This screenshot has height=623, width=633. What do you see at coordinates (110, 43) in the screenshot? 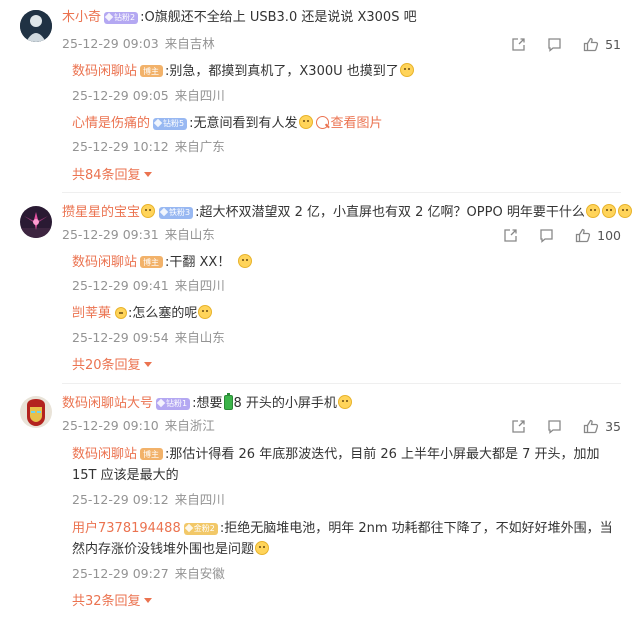
I see `timestamp: 25-12-29 09:03` at bounding box center [110, 43].